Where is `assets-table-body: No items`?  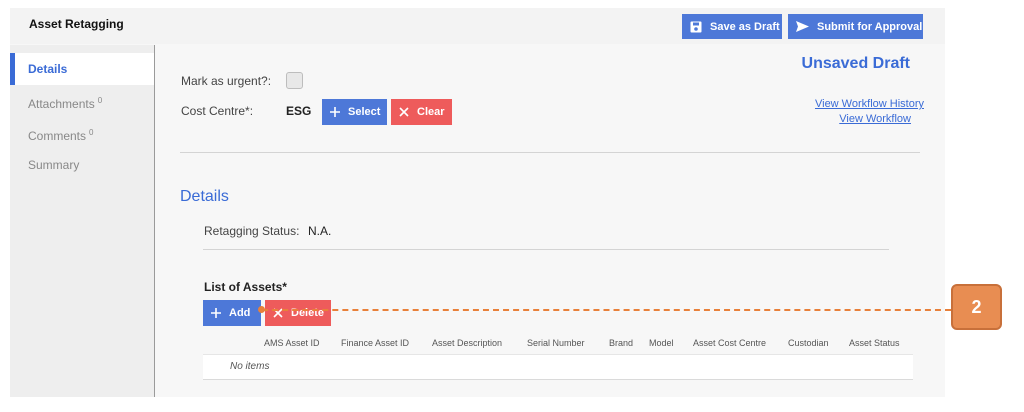 assets-table-body: No items is located at coordinates (558, 367).